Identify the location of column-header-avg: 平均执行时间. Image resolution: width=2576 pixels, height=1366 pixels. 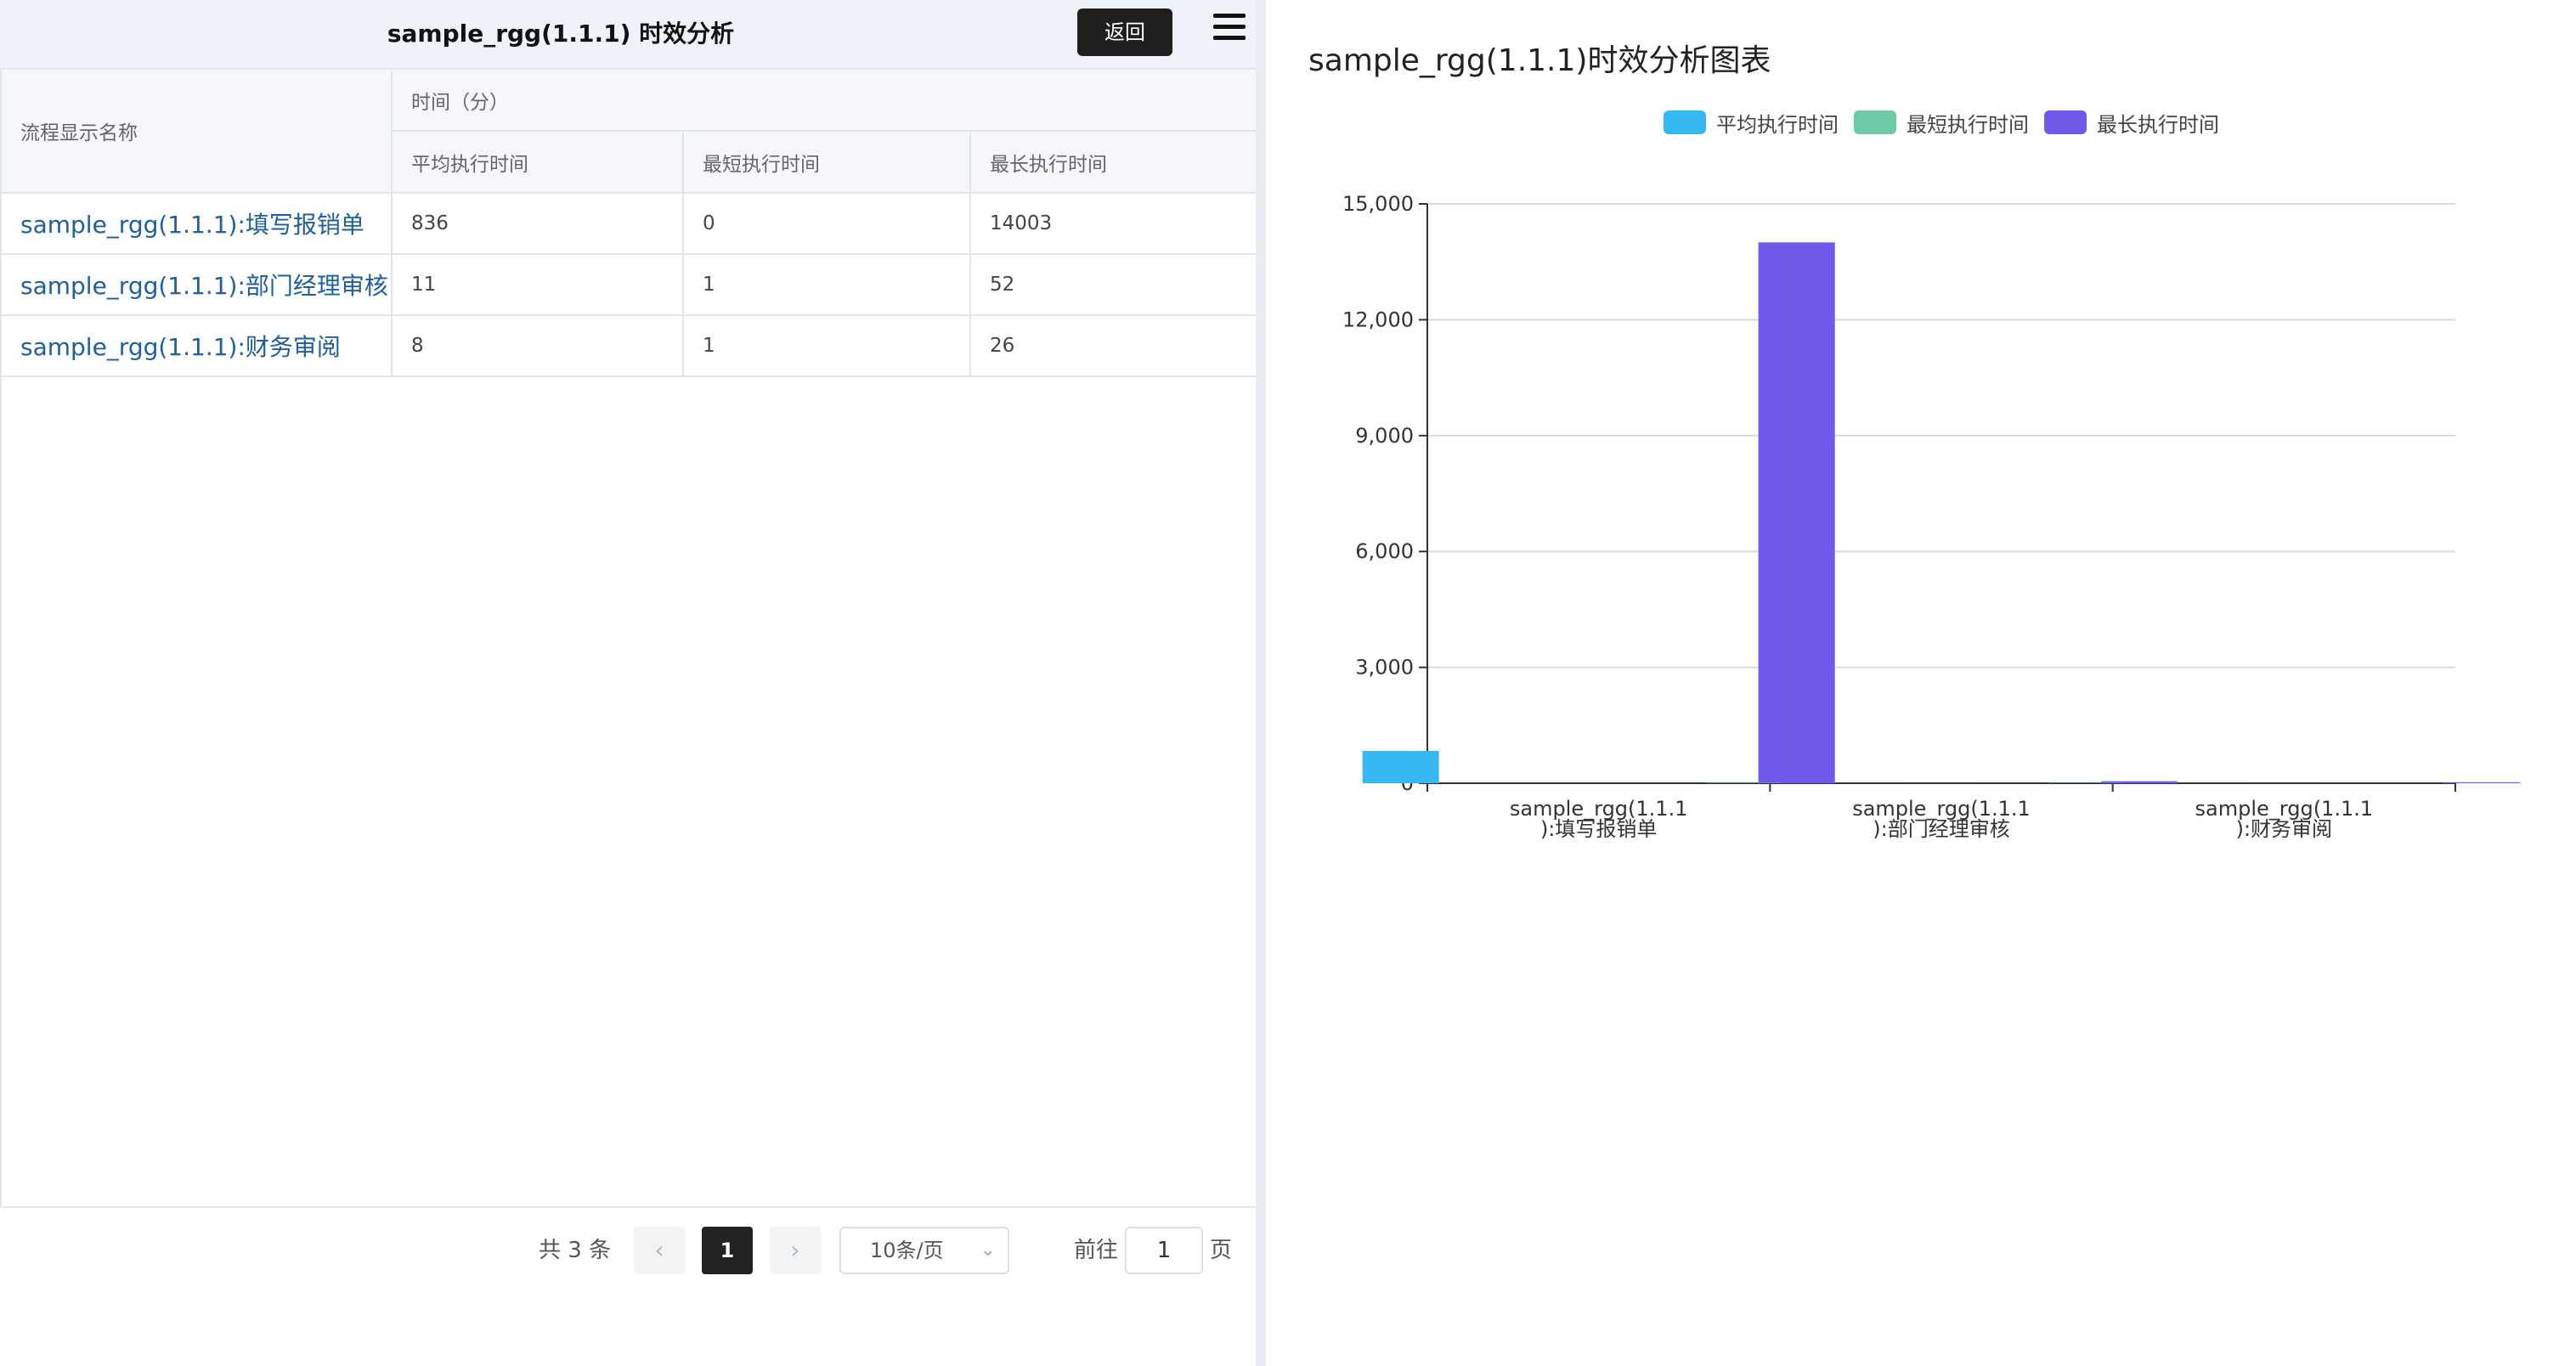
(539, 163).